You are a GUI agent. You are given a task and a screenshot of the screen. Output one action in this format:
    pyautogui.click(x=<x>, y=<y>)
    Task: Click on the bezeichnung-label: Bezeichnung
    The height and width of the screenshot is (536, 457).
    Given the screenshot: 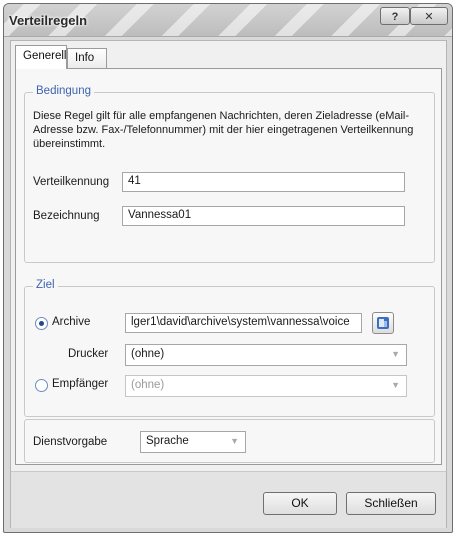 What is the action you would take?
    pyautogui.click(x=66, y=216)
    